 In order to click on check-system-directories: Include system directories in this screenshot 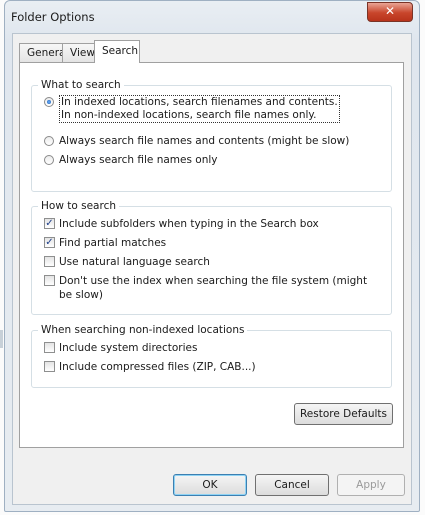, I will do `click(120, 348)`.